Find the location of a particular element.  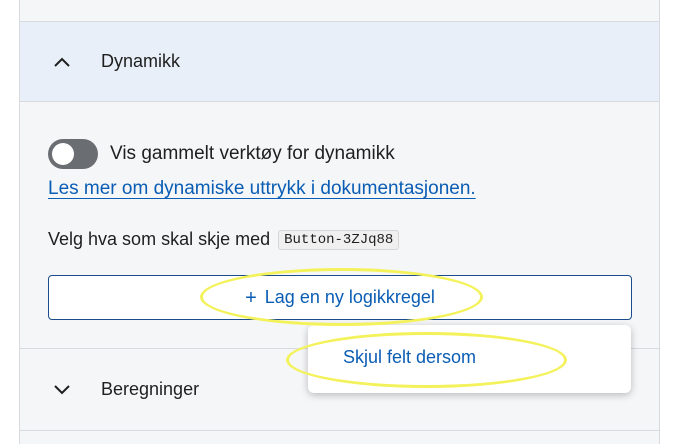

add-logic-rule-button: + Lag en ny logikkregel is located at coordinates (340, 297).